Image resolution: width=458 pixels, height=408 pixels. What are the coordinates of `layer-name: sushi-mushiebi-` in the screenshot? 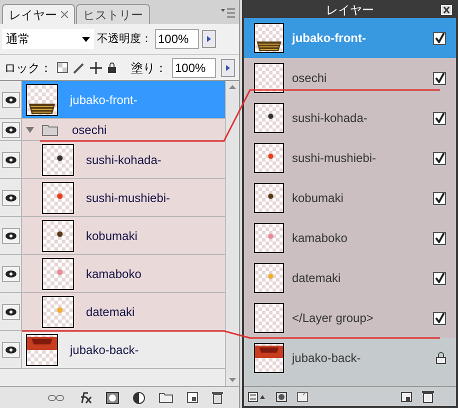 It's located at (128, 198).